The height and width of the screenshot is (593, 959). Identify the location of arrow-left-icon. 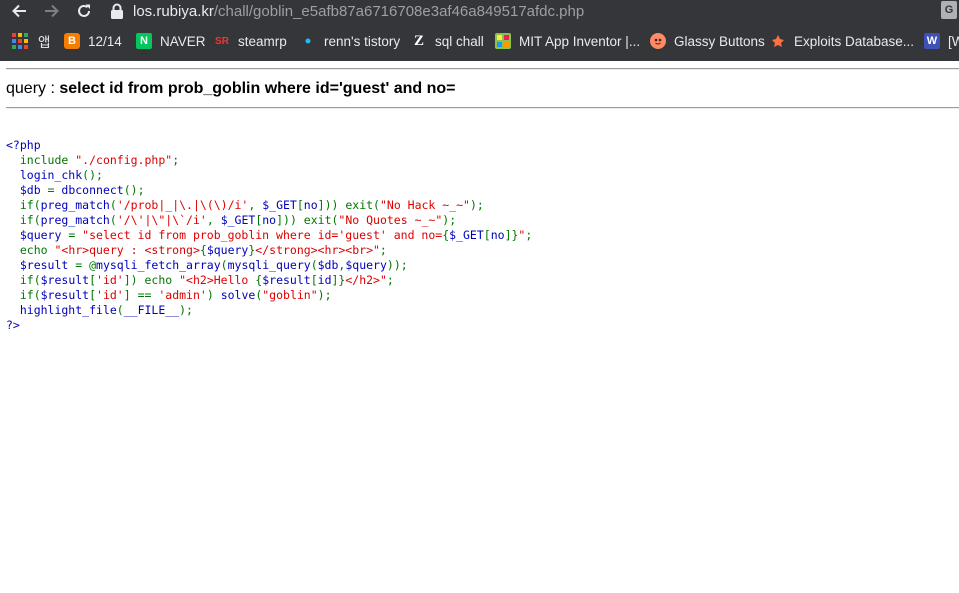
(19, 11).